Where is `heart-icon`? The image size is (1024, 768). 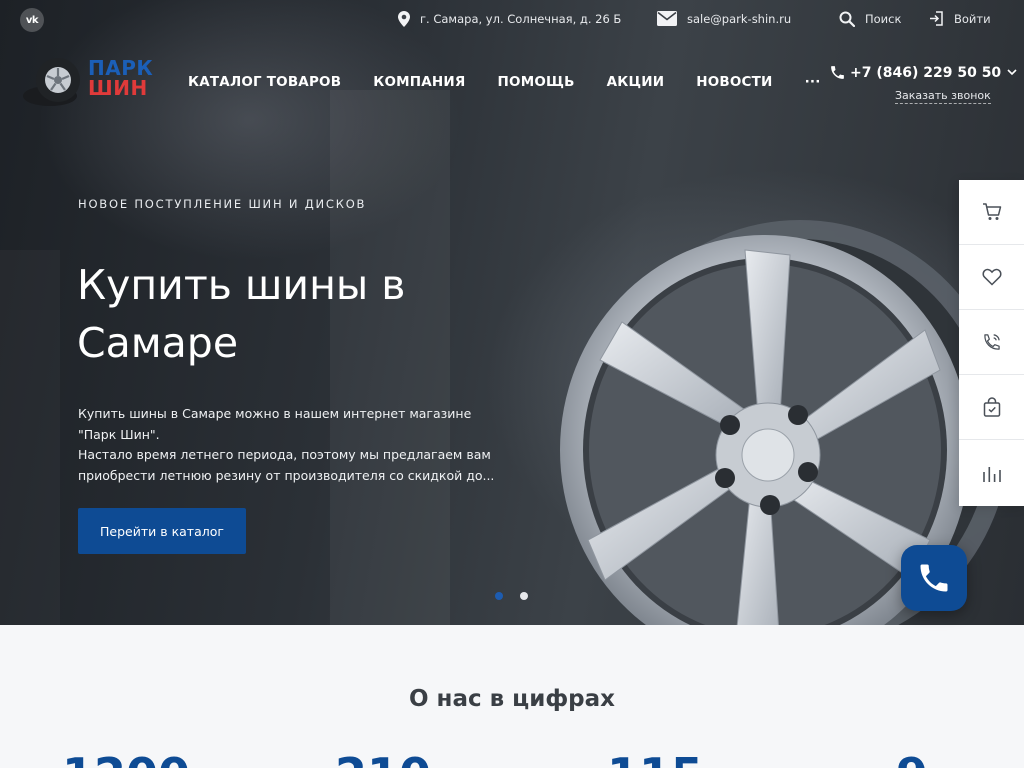 heart-icon is located at coordinates (991, 277).